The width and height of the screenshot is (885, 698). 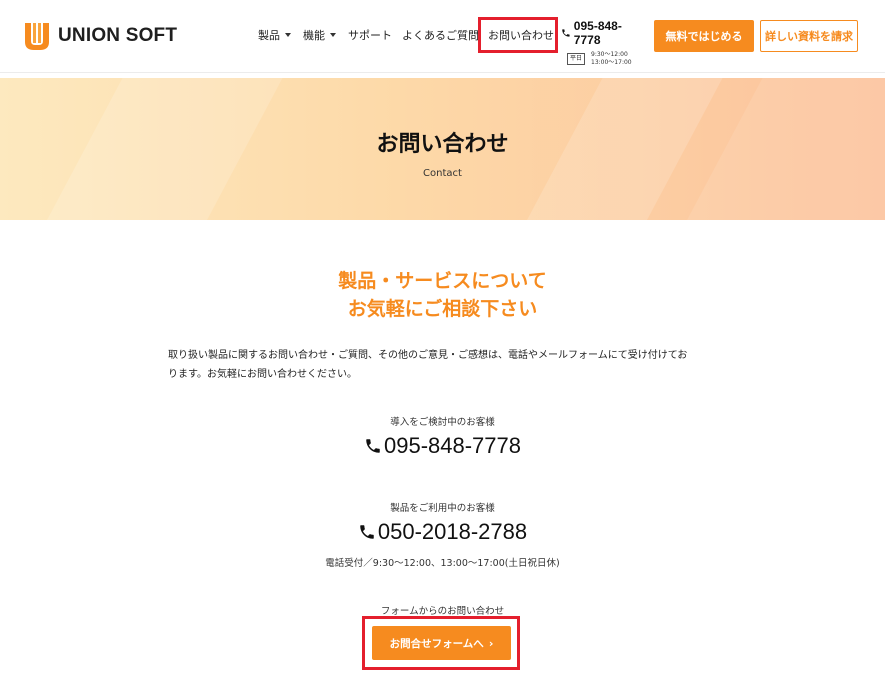 What do you see at coordinates (442, 508) in the screenshot?
I see `customer-label: 製品をご利用中のお客様` at bounding box center [442, 508].